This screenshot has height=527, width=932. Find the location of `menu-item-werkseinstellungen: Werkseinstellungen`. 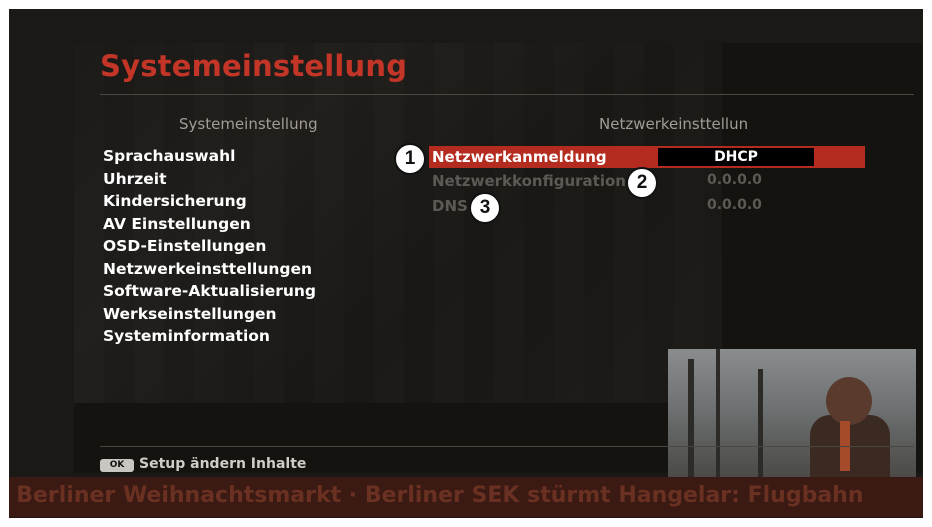

menu-item-werkseinstellungen: Werkseinstellungen is located at coordinates (209, 314).